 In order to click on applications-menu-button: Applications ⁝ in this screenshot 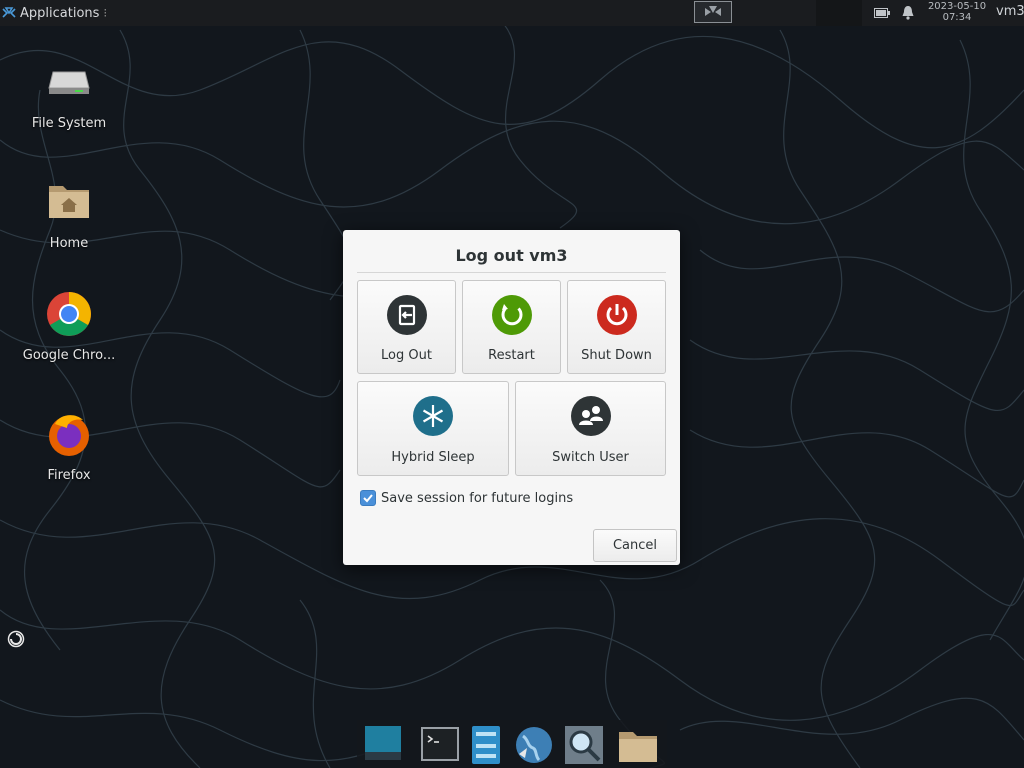, I will do `click(54, 13)`.